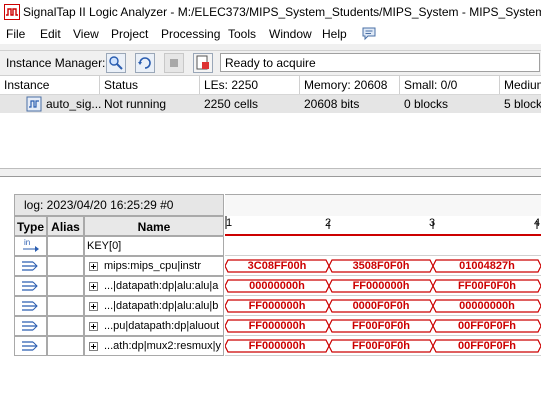 The height and width of the screenshot is (406, 541). Describe the element at coordinates (190, 34) in the screenshot. I see `menu-processing: Processing` at that location.